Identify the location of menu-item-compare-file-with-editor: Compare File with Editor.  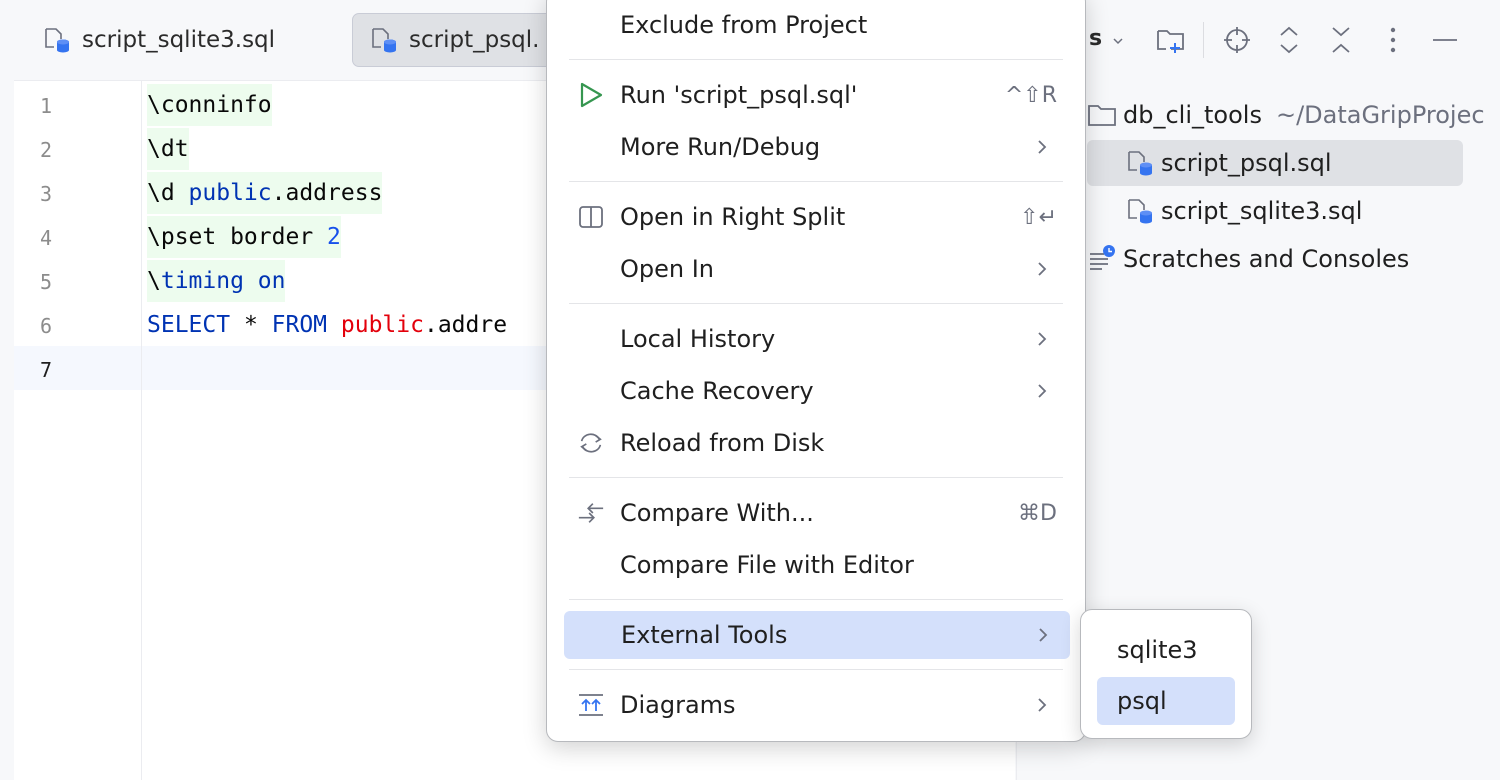
(816, 565).